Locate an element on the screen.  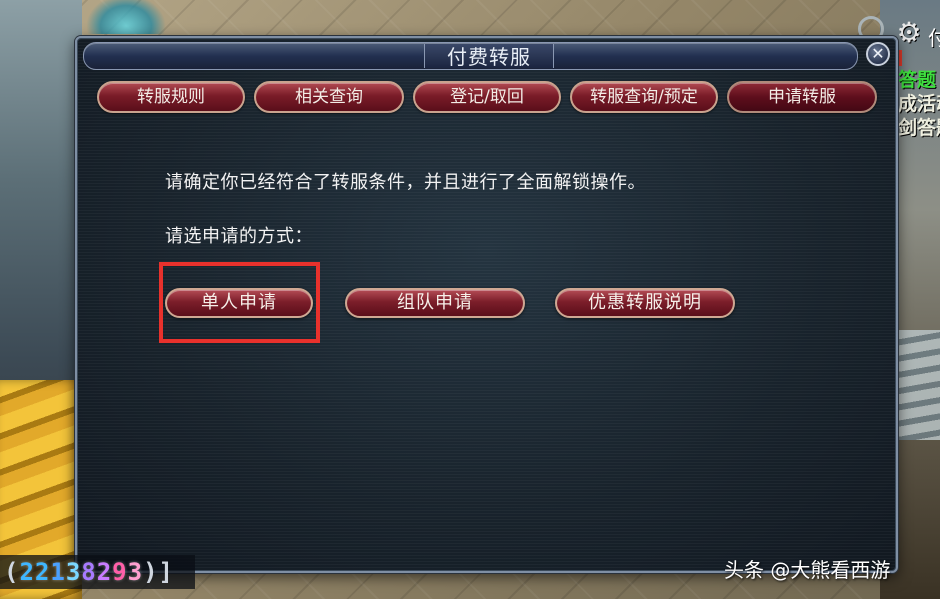
tab-apply-transfer: 申请转服 is located at coordinates (802, 97).